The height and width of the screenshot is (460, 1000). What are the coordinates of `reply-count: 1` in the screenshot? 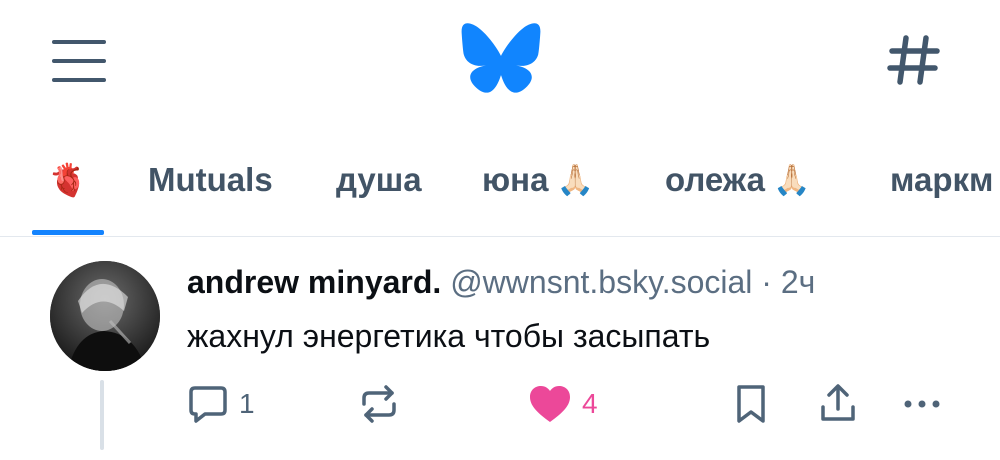 It's located at (247, 403).